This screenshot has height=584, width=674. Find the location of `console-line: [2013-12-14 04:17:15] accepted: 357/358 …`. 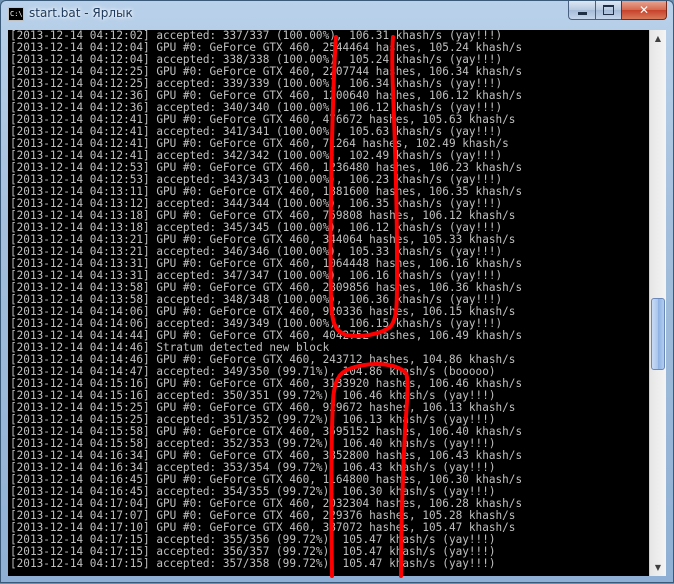

console-line: [2013-12-14 04:17:15] accepted: 357/358 … is located at coordinates (253, 563).